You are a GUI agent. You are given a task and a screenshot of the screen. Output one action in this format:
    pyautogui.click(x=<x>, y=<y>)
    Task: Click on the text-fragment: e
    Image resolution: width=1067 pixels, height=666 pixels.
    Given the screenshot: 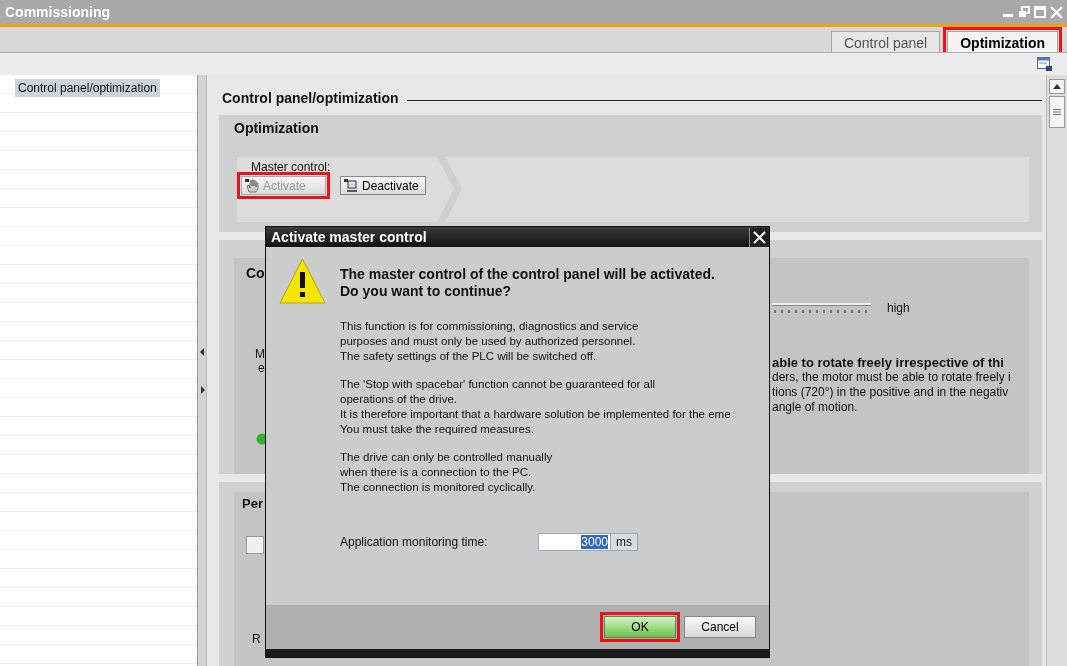 What is the action you would take?
    pyautogui.click(x=261, y=368)
    